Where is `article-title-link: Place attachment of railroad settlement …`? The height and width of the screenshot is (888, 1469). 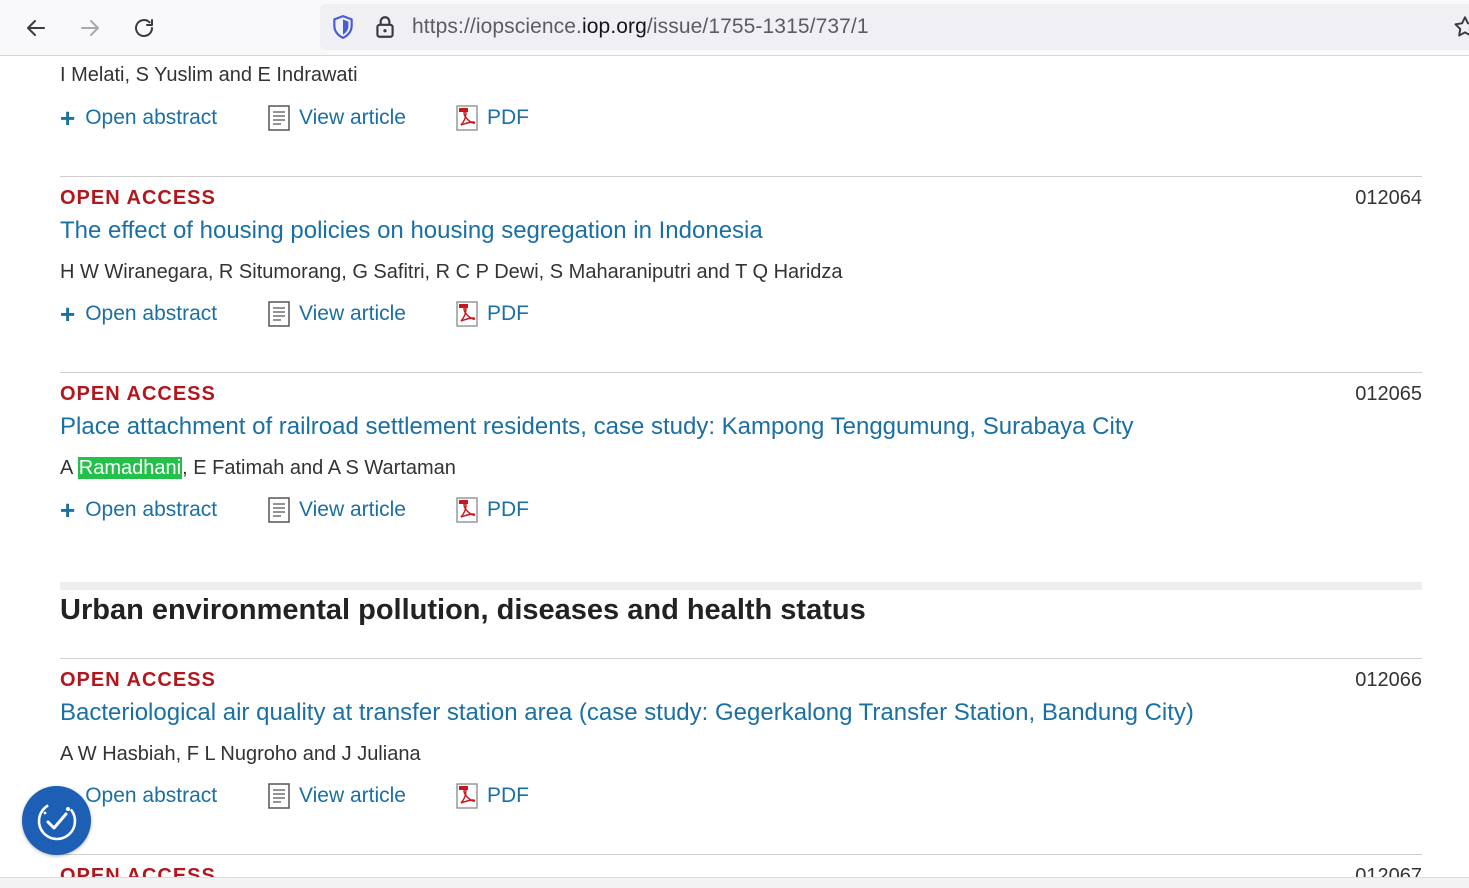 article-title-link: Place attachment of railroad settlement … is located at coordinates (596, 427).